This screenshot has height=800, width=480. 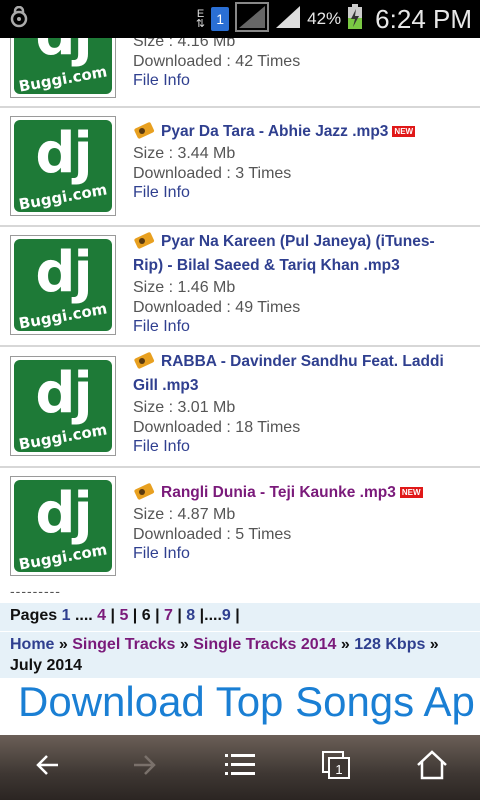 I want to click on data-arrows-icon: E ⇅, so click(x=200, y=19).